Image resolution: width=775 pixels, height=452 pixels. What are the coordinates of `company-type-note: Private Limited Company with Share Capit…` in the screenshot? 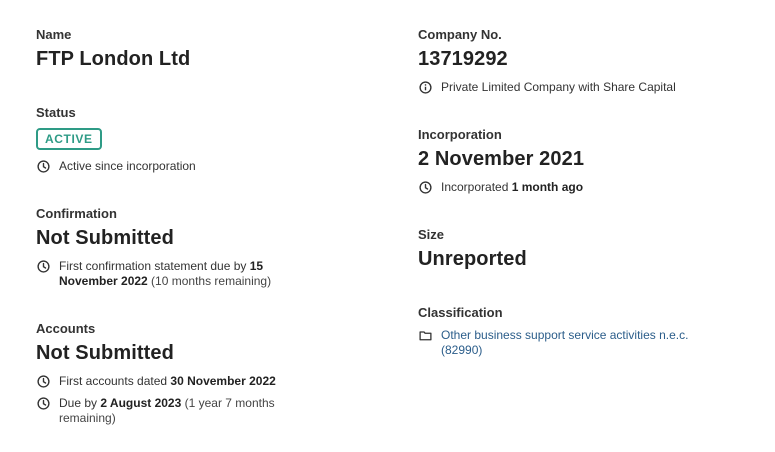 It's located at (547, 87).